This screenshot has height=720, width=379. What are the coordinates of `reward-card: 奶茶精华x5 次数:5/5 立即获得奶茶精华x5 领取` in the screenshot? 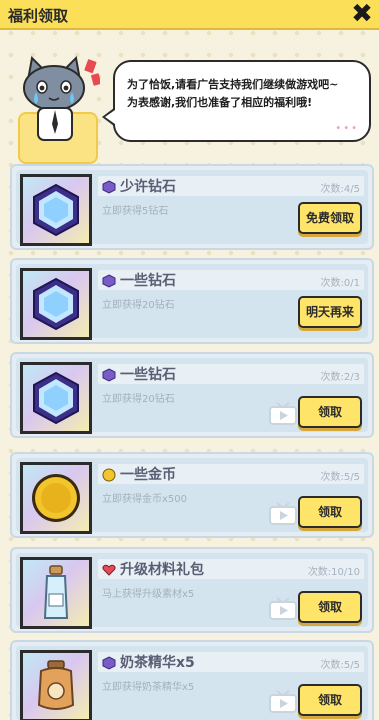 It's located at (192, 680).